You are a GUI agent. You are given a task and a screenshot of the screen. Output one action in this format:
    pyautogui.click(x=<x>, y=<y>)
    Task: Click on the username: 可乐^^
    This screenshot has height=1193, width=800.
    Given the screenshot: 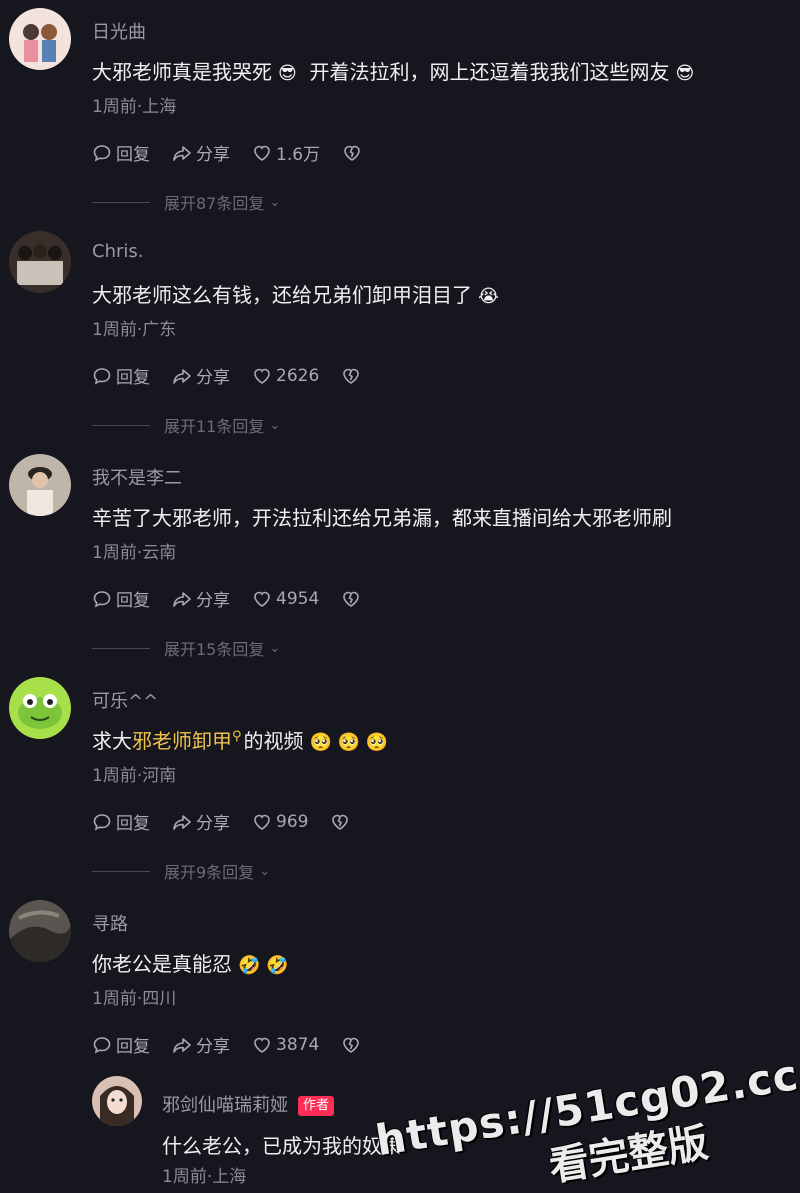 What is the action you would take?
    pyautogui.click(x=125, y=700)
    